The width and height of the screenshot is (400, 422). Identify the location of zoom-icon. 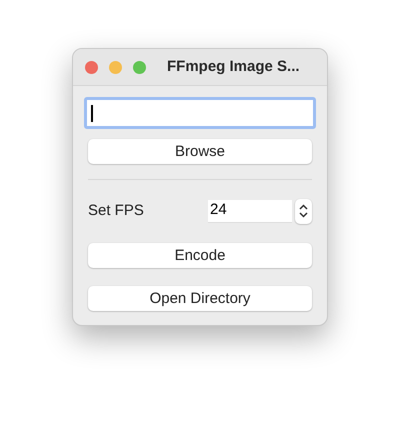
(139, 67).